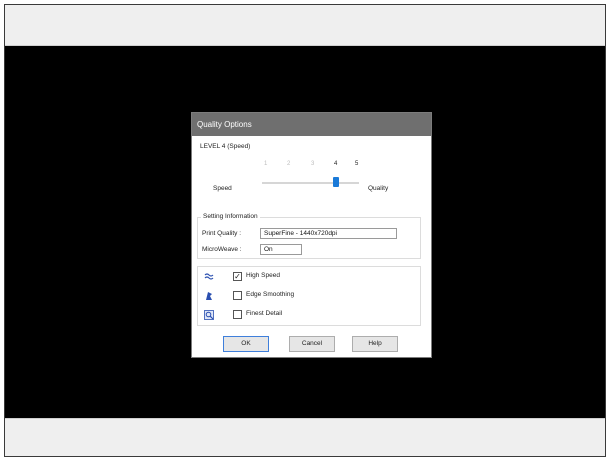  I want to click on bottom-band, so click(305, 437).